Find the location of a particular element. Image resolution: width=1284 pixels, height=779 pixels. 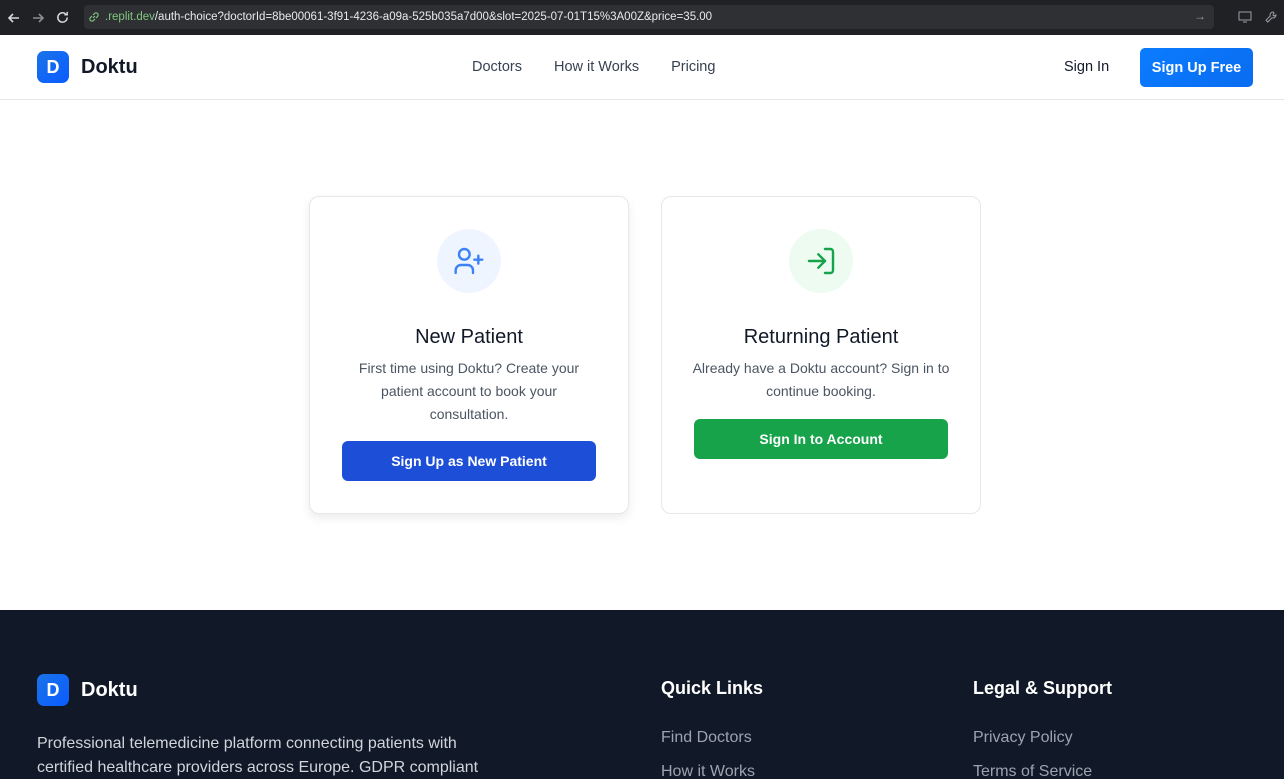

brand-name: Doktu is located at coordinates (109, 66).